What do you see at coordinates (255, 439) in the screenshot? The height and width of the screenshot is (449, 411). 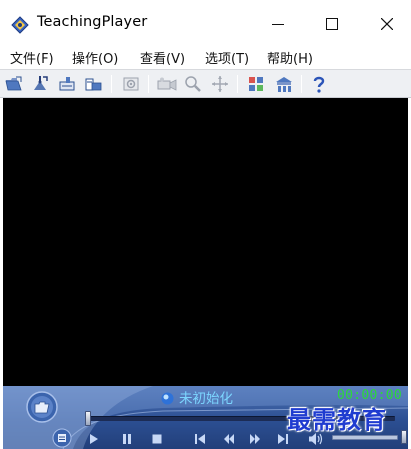 I see `forward-icon` at bounding box center [255, 439].